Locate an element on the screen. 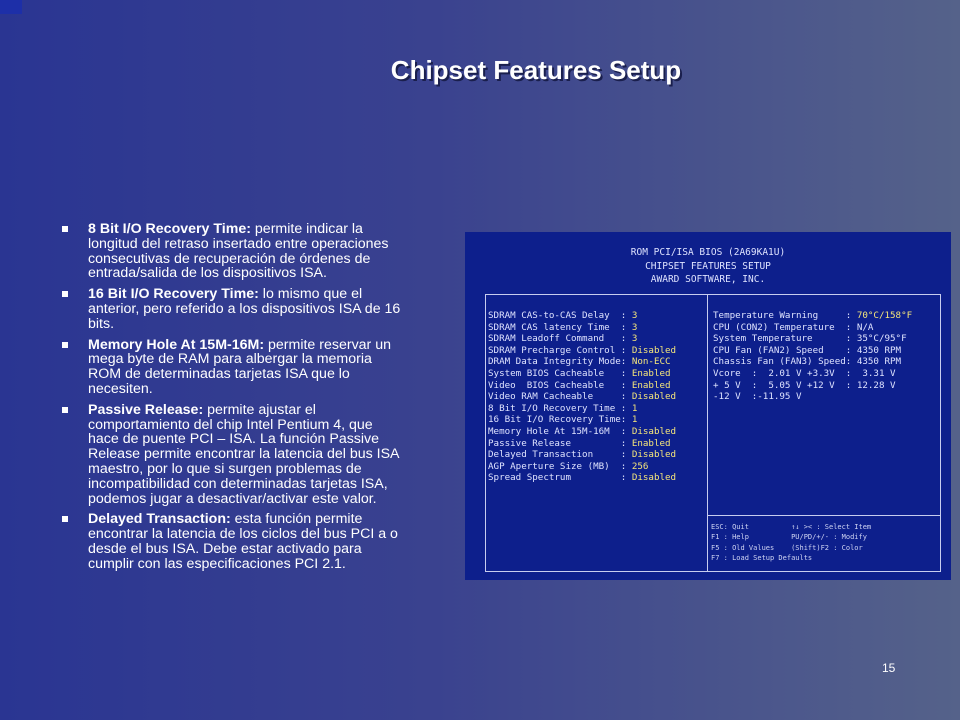 The height and width of the screenshot is (720, 960). bios-setting-row: Spread Spectrum : Disabled is located at coordinates (582, 478).